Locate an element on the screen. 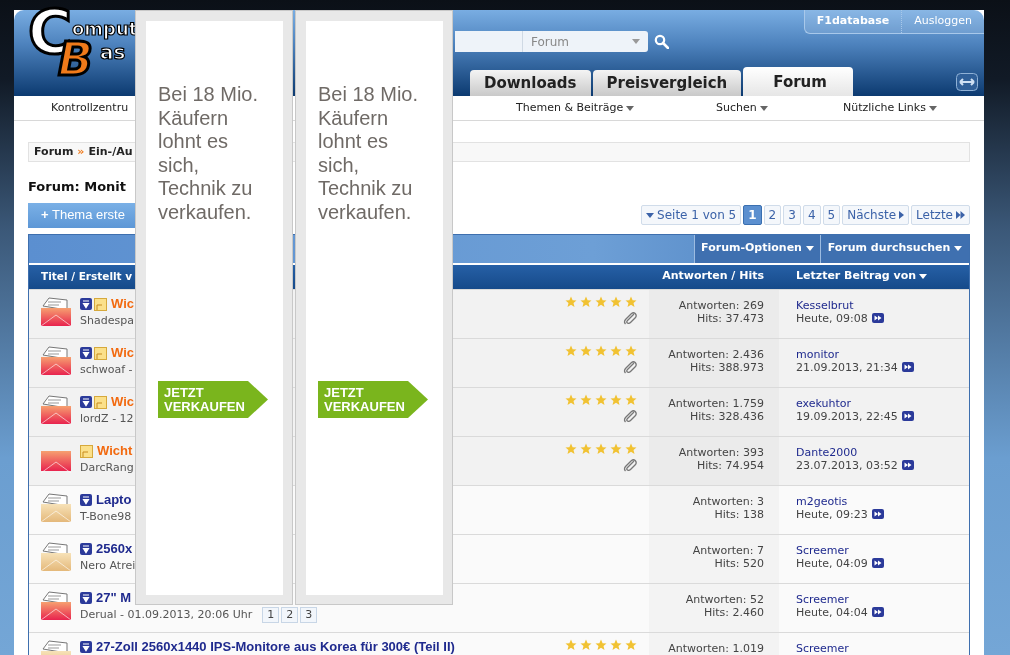 The width and height of the screenshot is (1010, 655). hit-count: Hits: 388.973 is located at coordinates (726, 367).